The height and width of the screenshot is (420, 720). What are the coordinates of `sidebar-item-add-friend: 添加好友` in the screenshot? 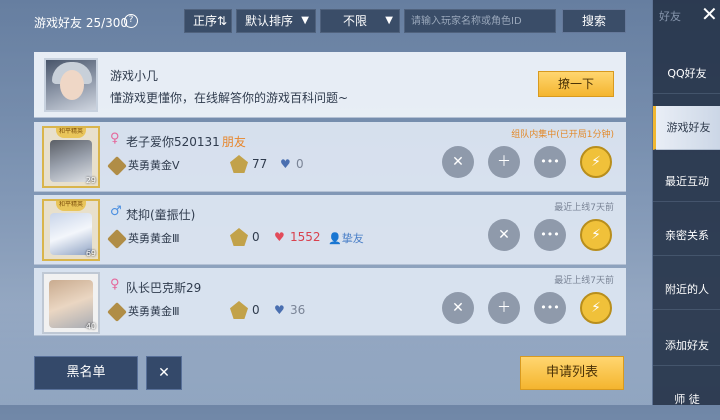 It's located at (686, 346).